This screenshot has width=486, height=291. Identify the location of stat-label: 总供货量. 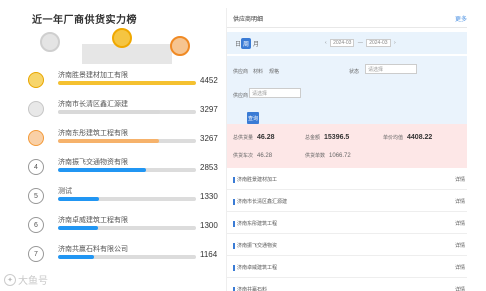
(243, 138).